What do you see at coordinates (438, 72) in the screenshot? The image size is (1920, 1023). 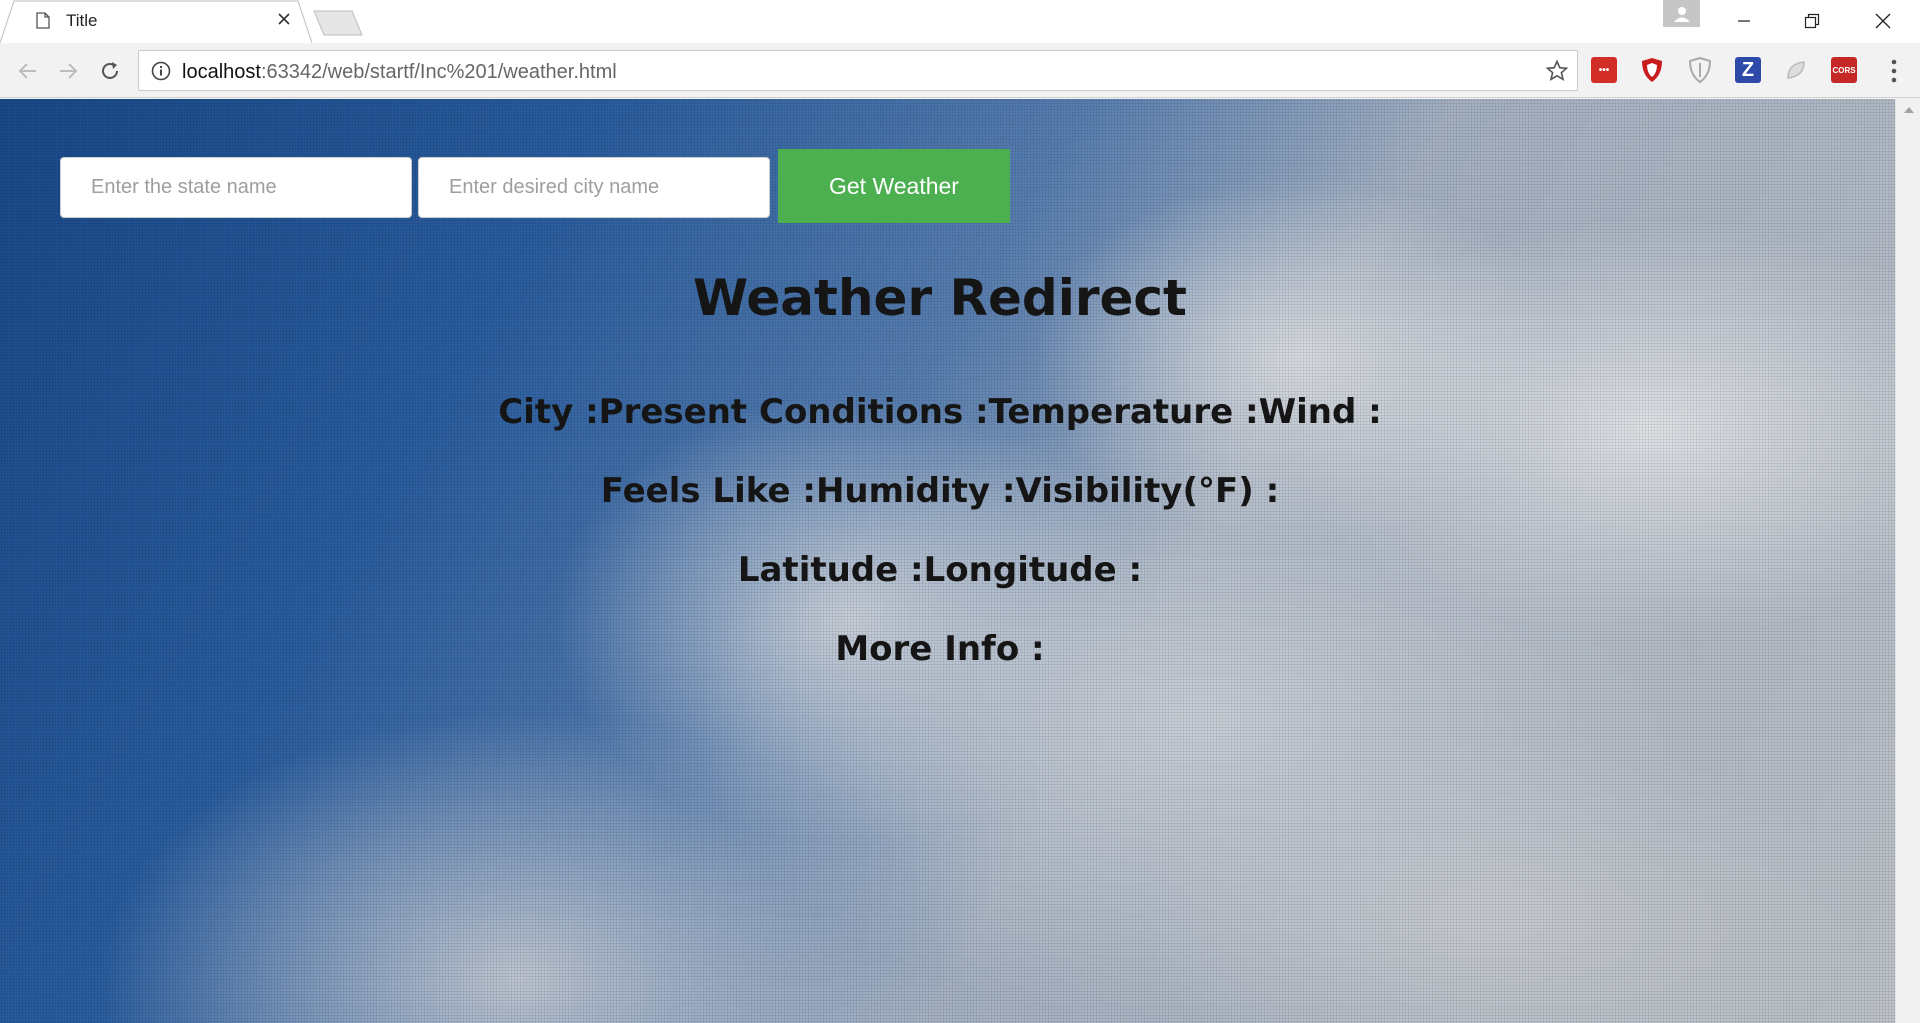 I see `url-path: :63342/web/startf/Inc%201/weather.html` at bounding box center [438, 72].